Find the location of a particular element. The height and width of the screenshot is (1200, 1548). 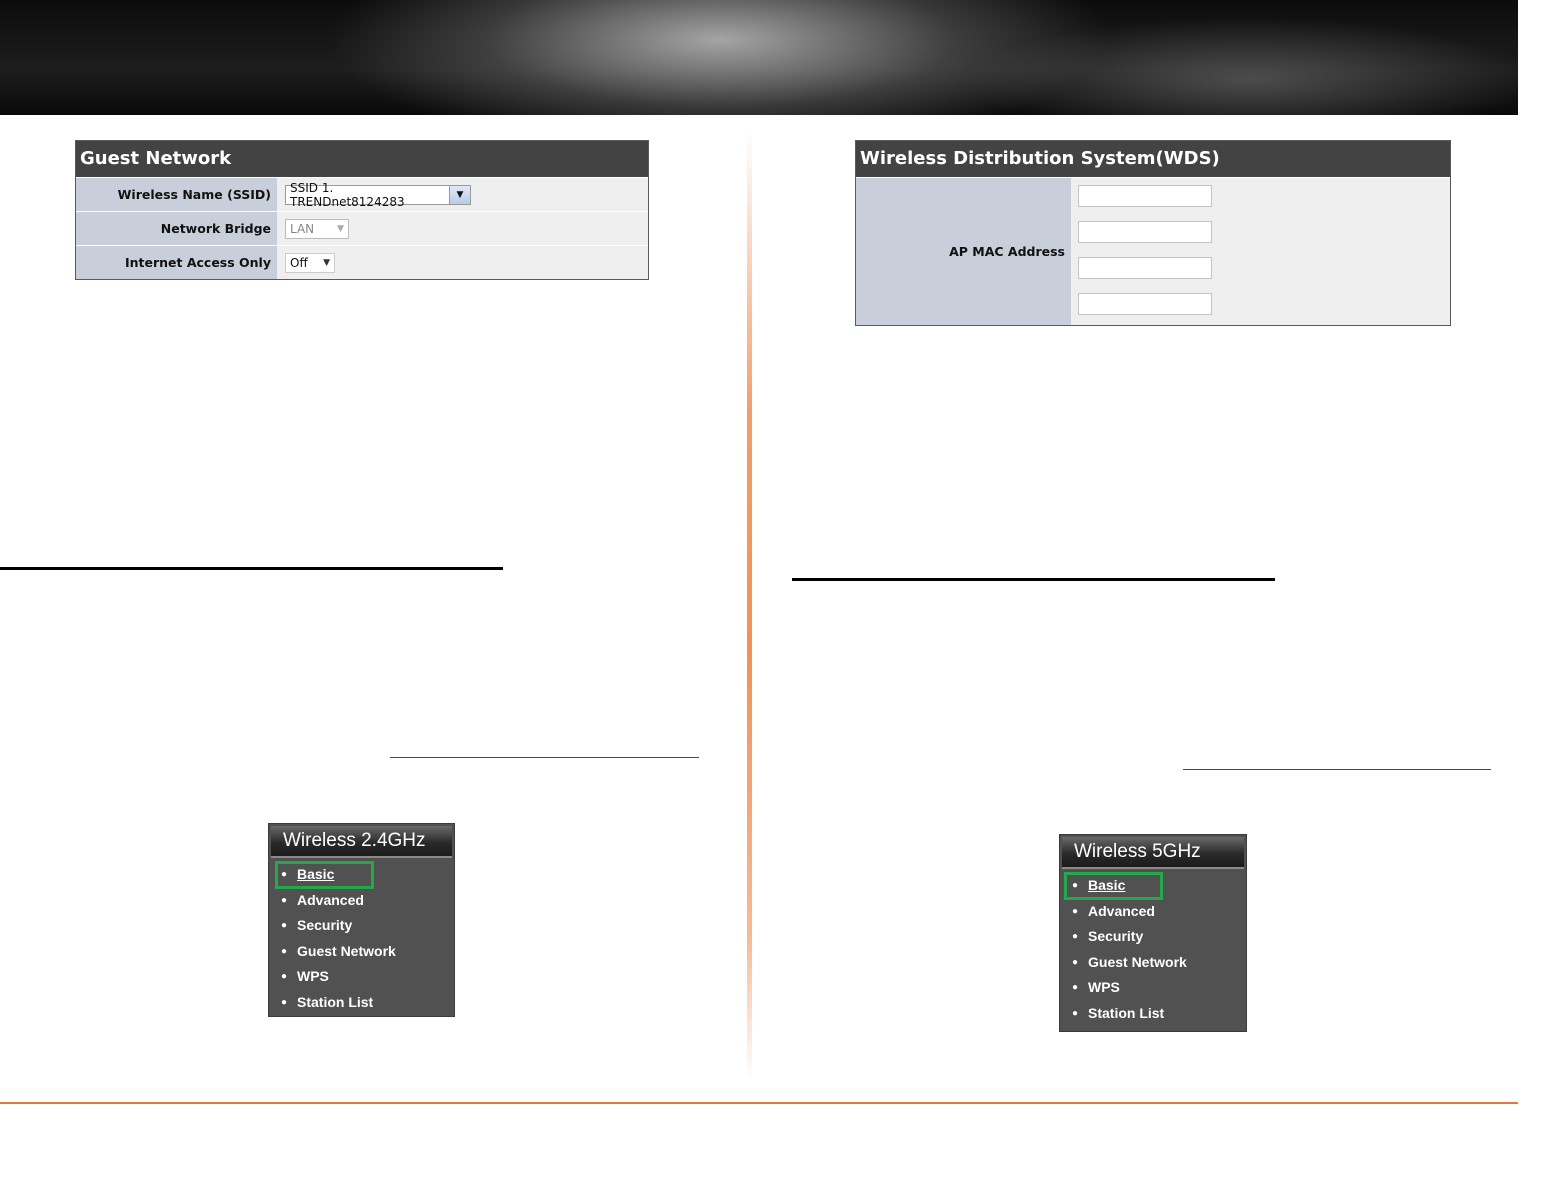

ssid-select: SSID 1. TRENDnet8124283 ▼ is located at coordinates (378, 195).